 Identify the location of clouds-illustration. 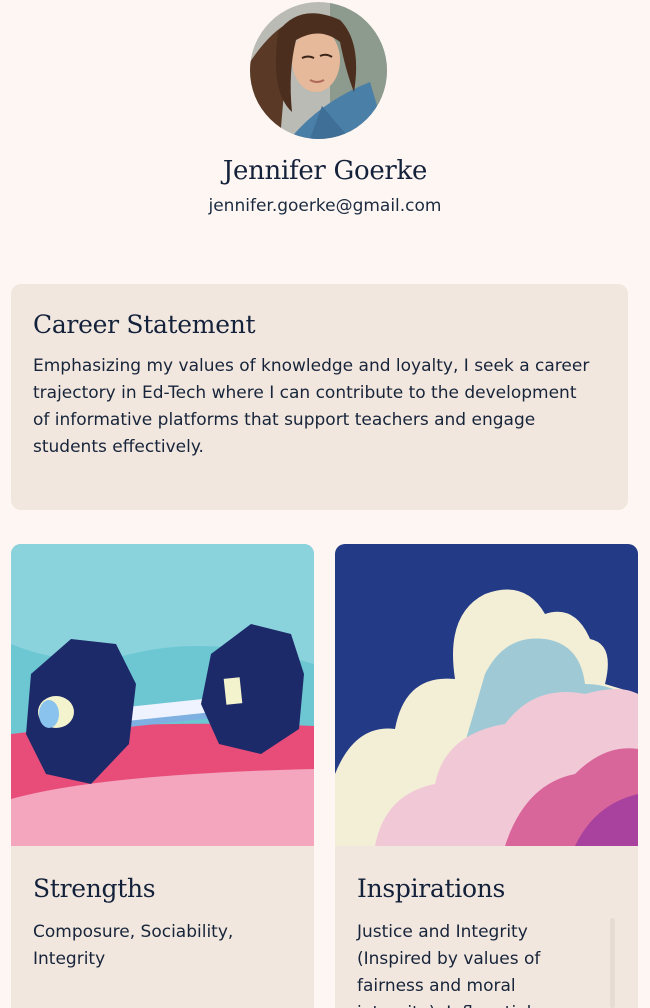
(486, 695).